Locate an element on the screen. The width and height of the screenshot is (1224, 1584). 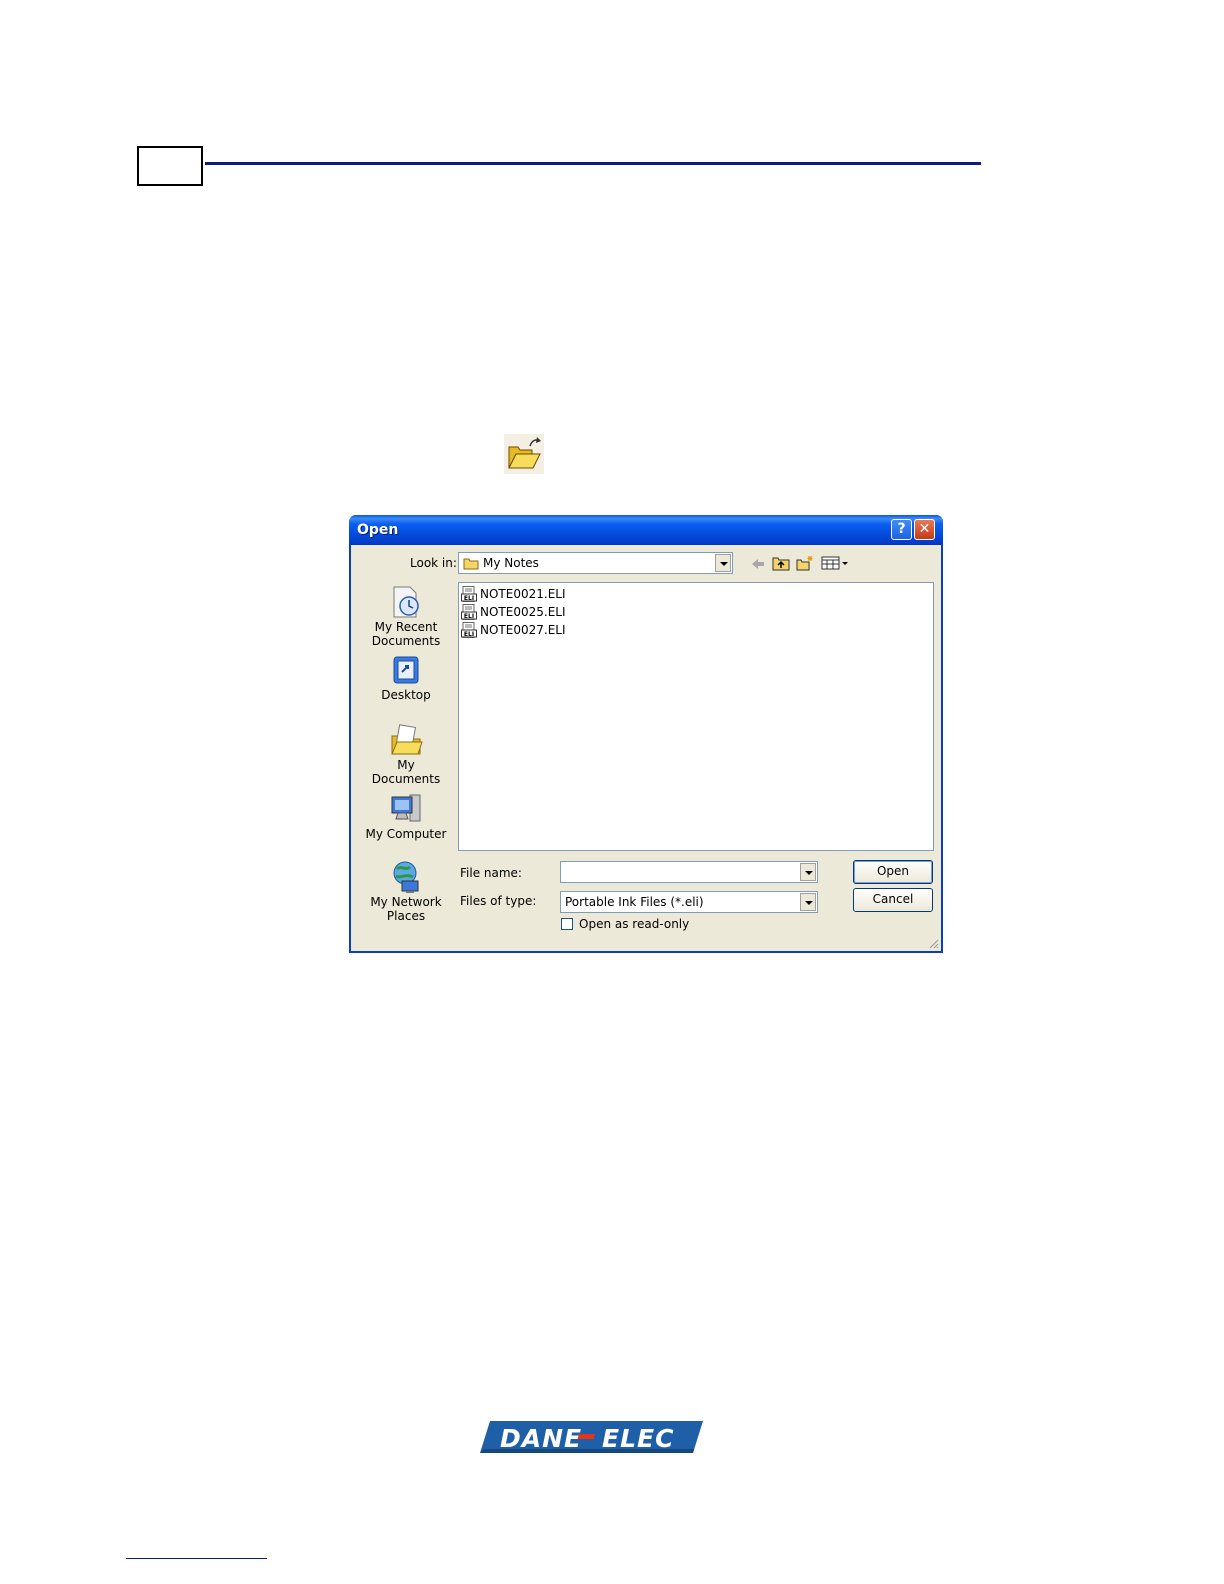
up-folder-icon is located at coordinates (781, 563).